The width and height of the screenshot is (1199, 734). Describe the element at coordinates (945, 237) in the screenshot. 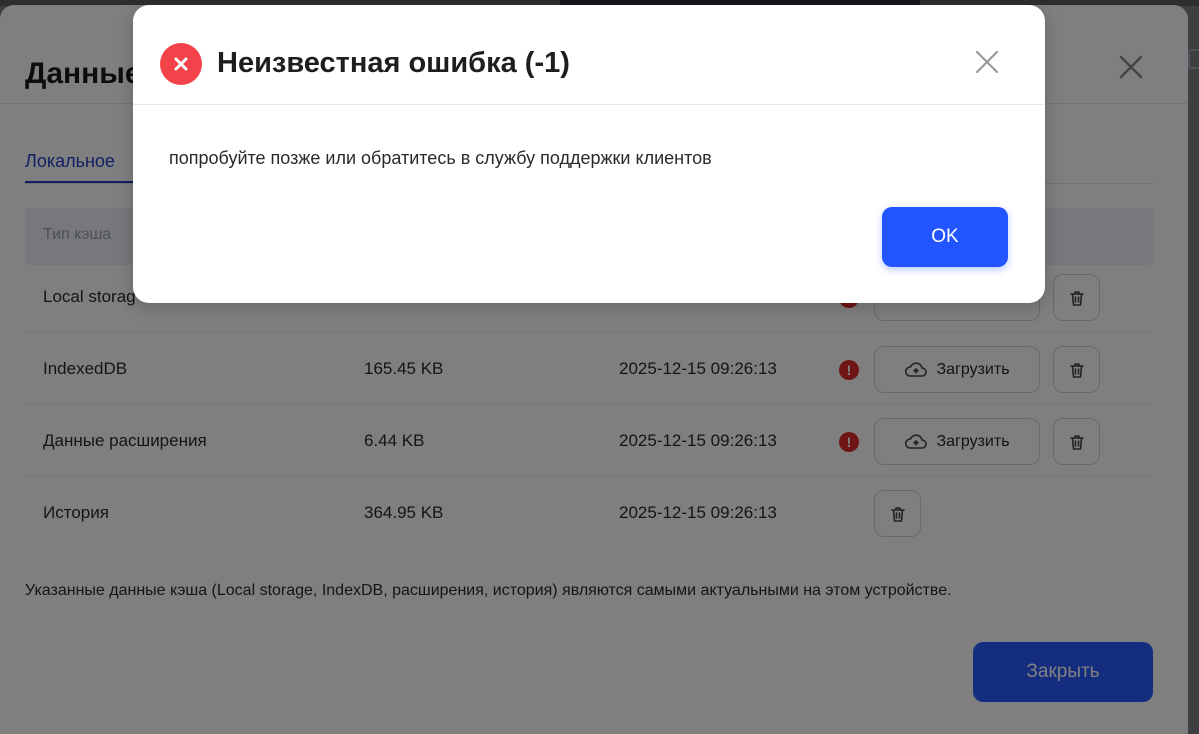

I see `ok-button: OK` at that location.